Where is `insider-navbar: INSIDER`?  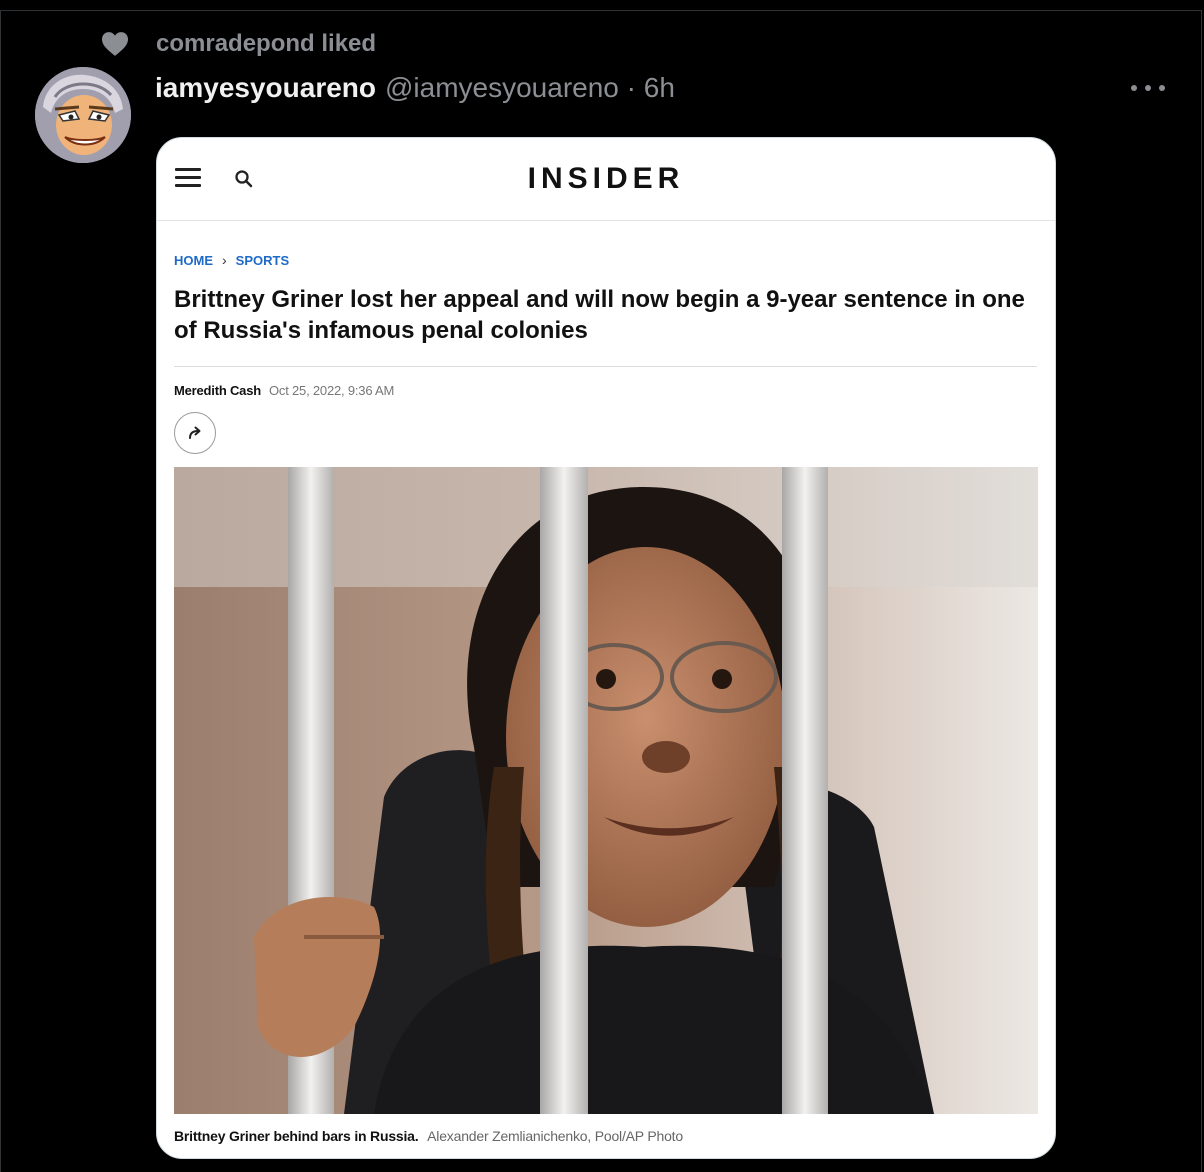
insider-navbar: INSIDER is located at coordinates (606, 179).